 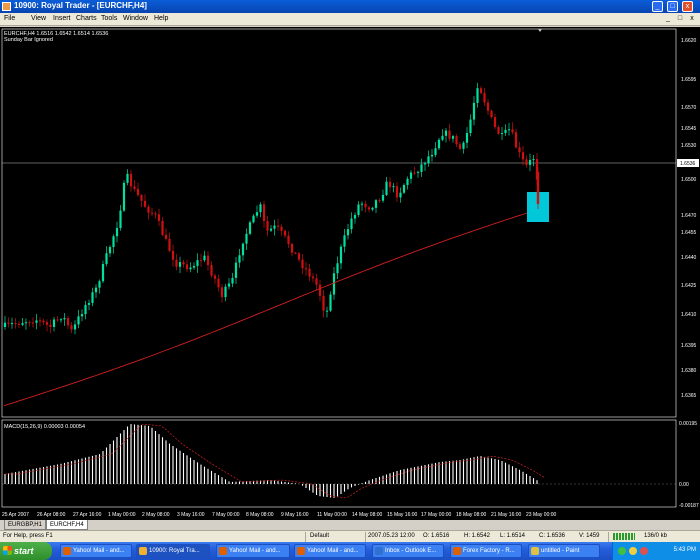 What do you see at coordinates (688, 164) in the screenshot?
I see `current-price-label: 1.6536` at bounding box center [688, 164].